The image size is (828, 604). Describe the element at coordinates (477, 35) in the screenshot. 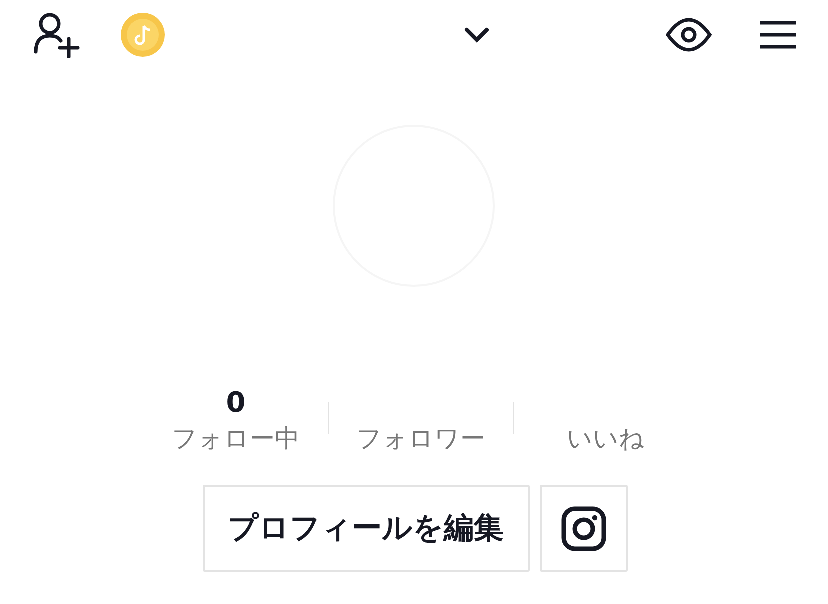

I see `chevron-down-icon` at that location.